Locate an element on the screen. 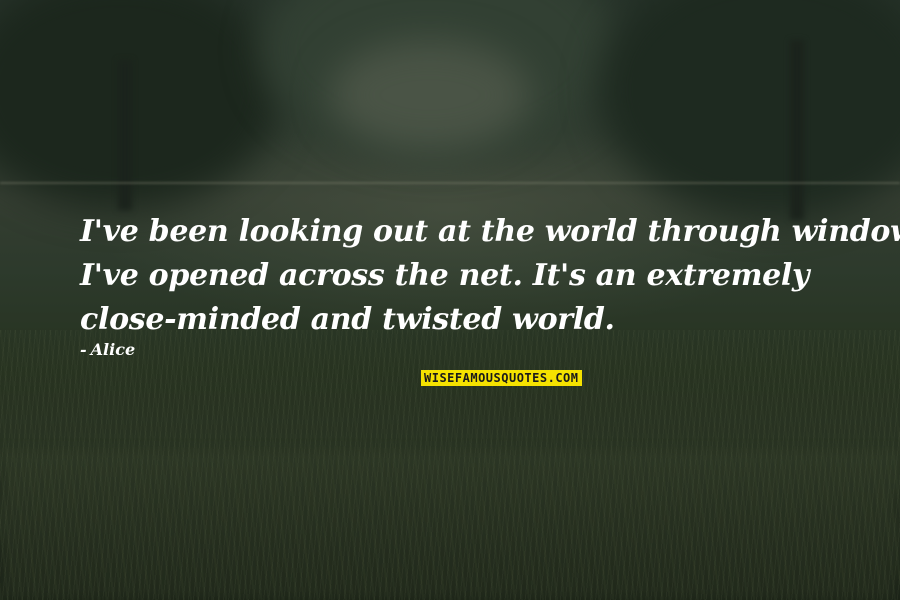 This screenshot has width=900, height=600. distant-fence is located at coordinates (450, 183).